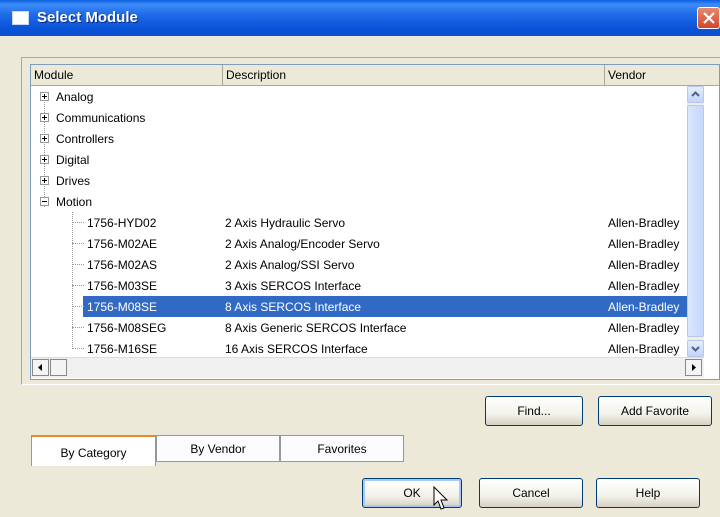 The height and width of the screenshot is (517, 720). I want to click on chevron-down-icon, so click(695, 349).